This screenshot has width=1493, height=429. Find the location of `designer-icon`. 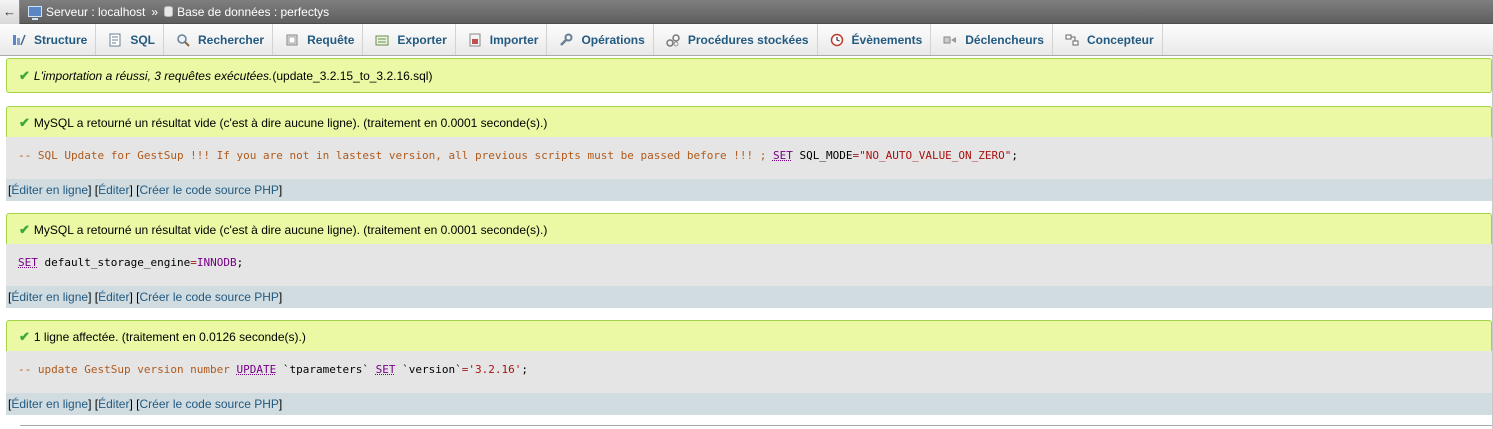

designer-icon is located at coordinates (1072, 40).